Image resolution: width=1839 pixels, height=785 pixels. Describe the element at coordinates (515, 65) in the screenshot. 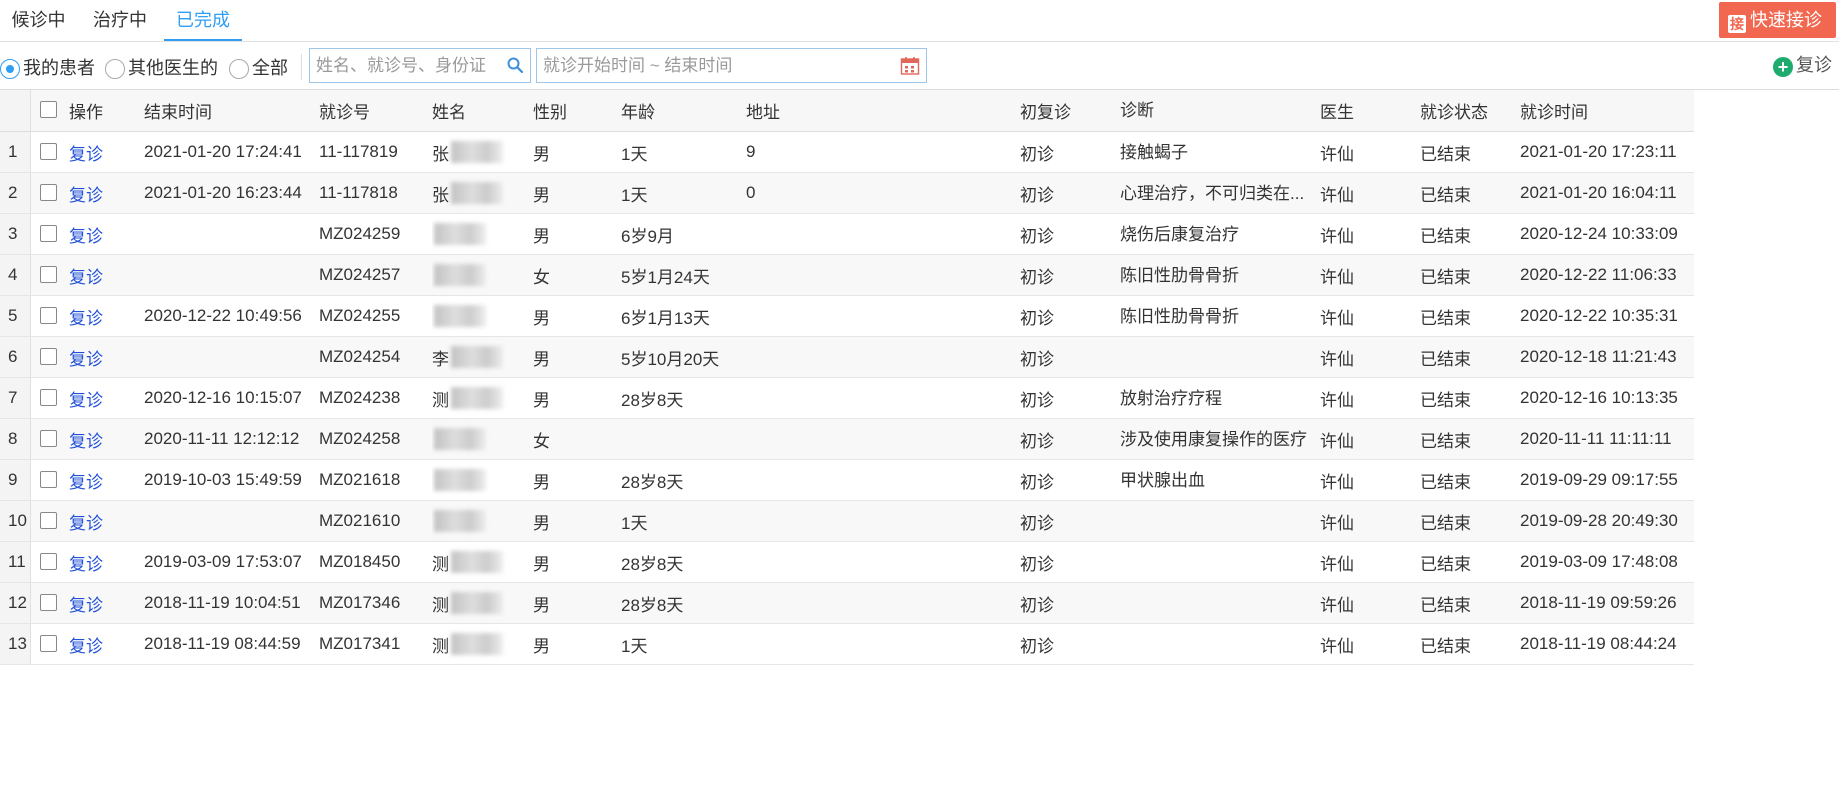

I see `search-icon` at that location.